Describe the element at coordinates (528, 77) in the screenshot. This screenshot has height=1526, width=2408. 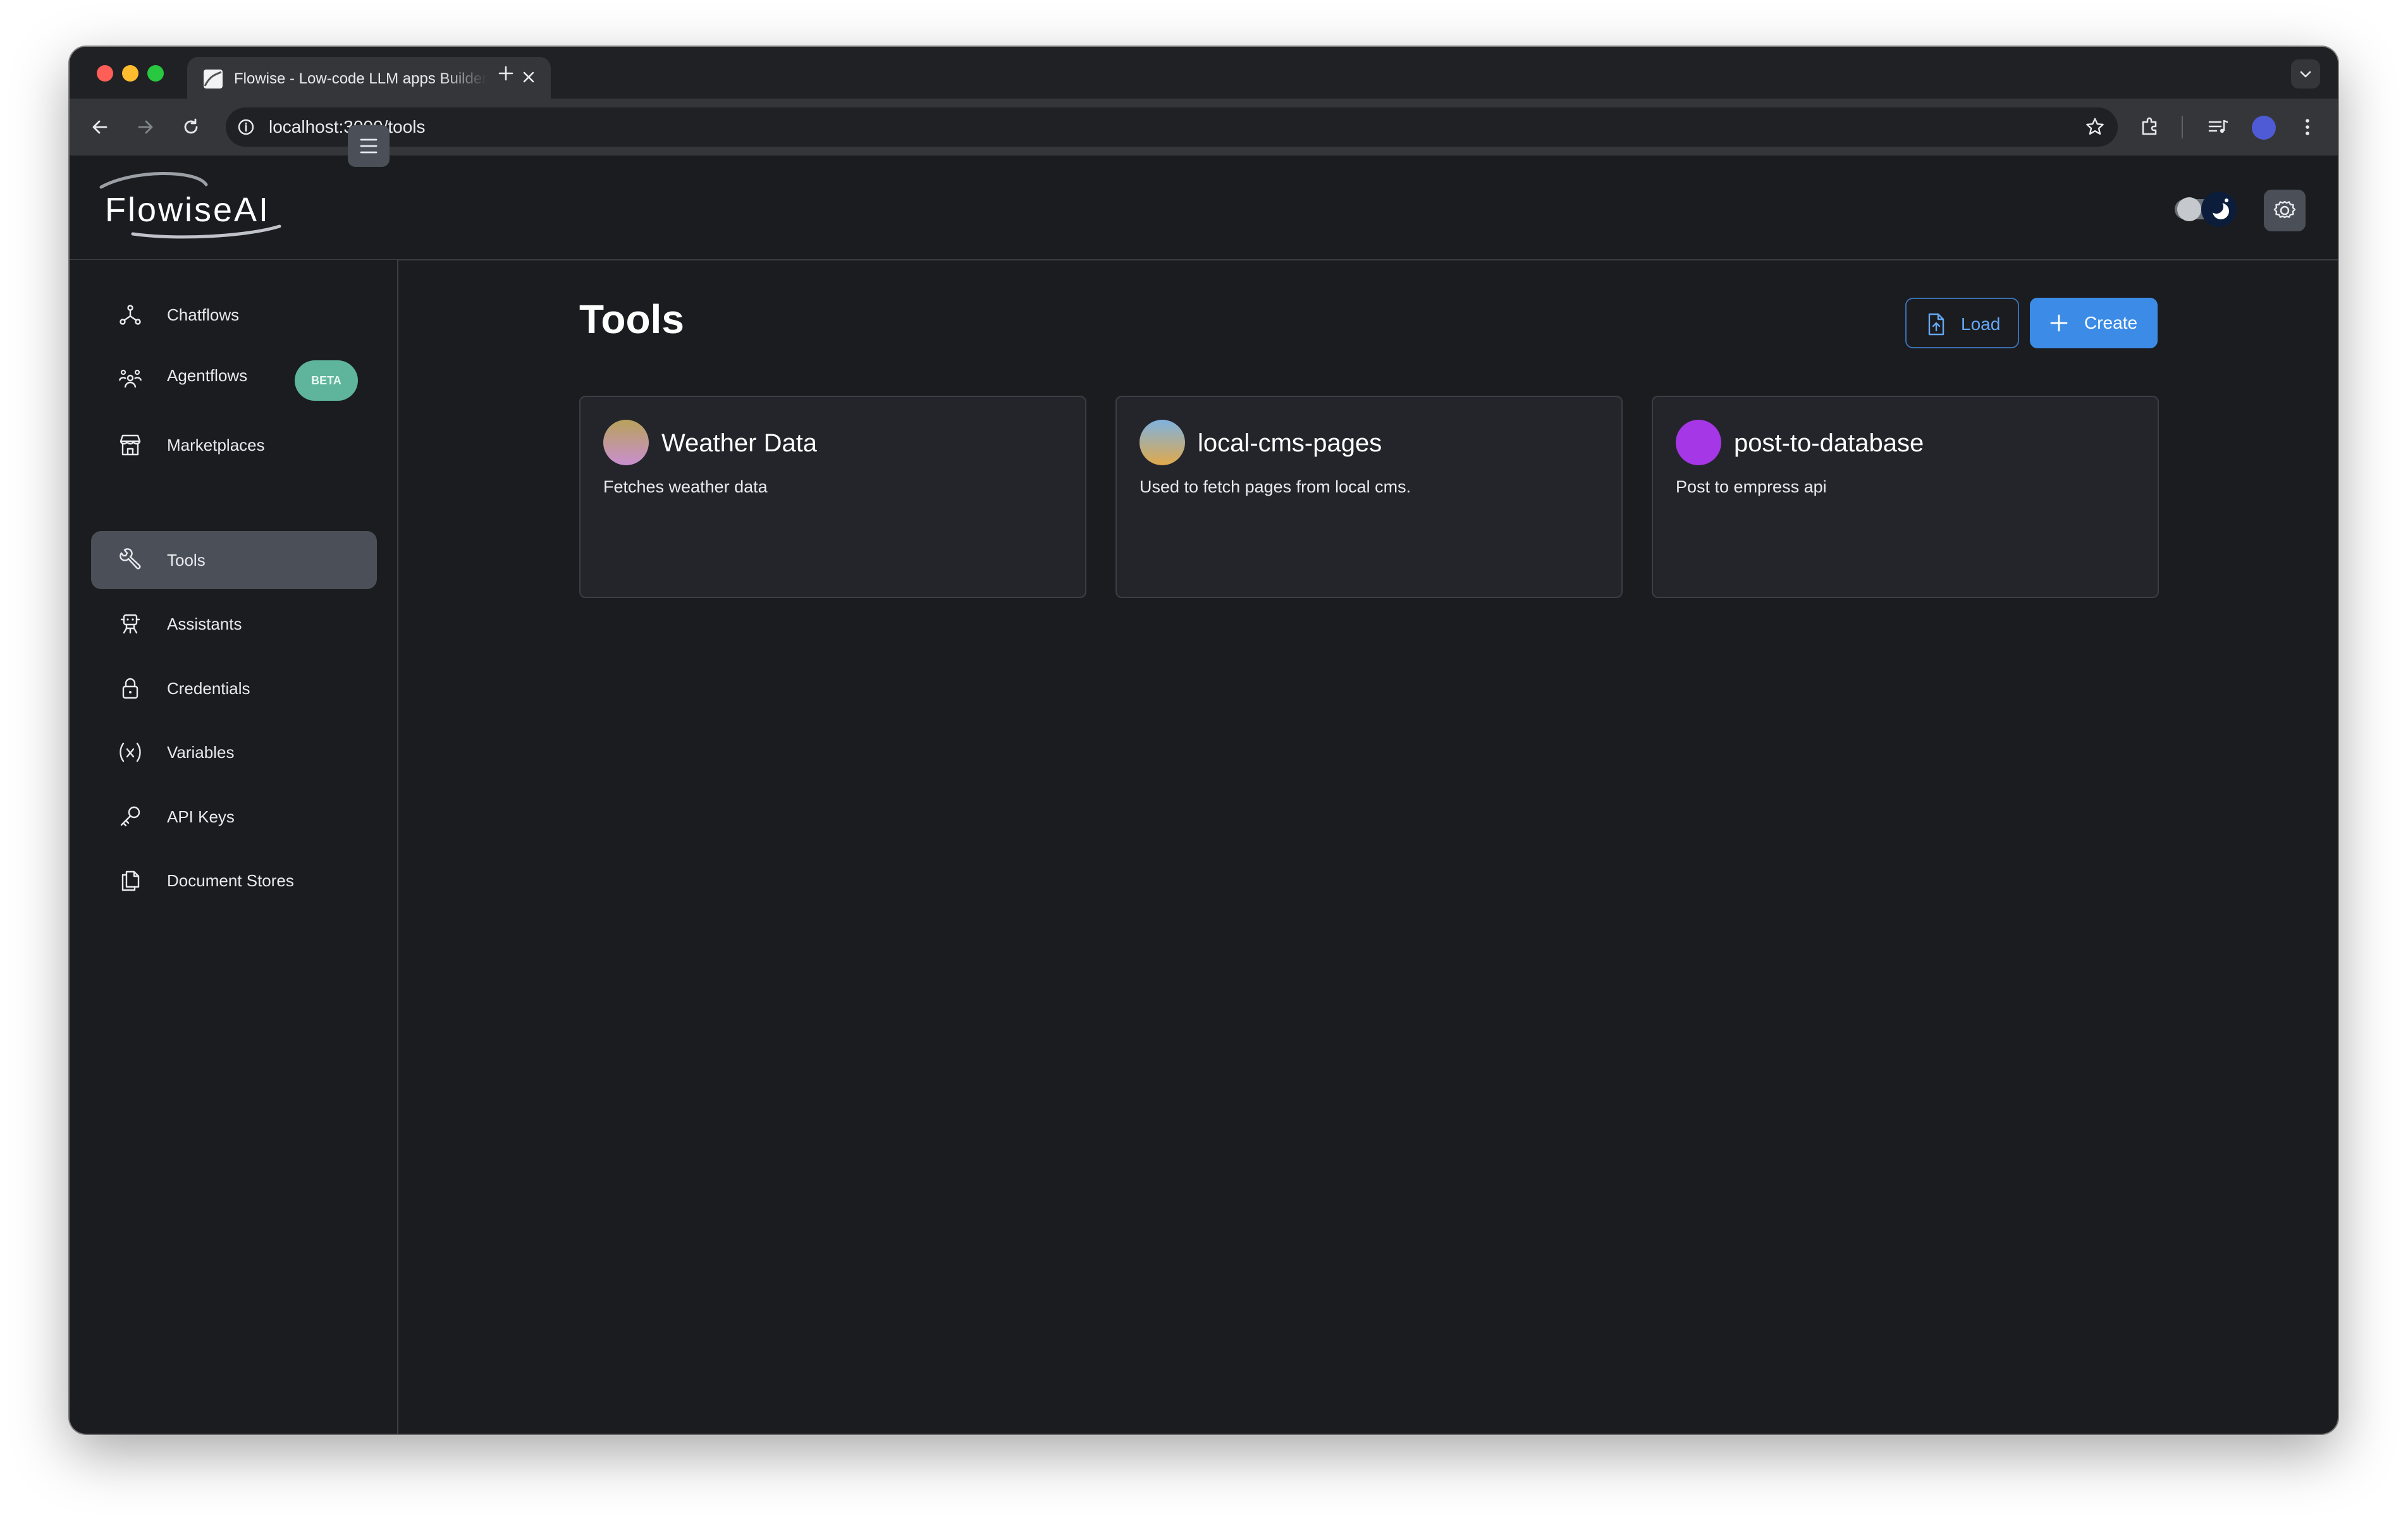
I see `close-tab-icon` at that location.